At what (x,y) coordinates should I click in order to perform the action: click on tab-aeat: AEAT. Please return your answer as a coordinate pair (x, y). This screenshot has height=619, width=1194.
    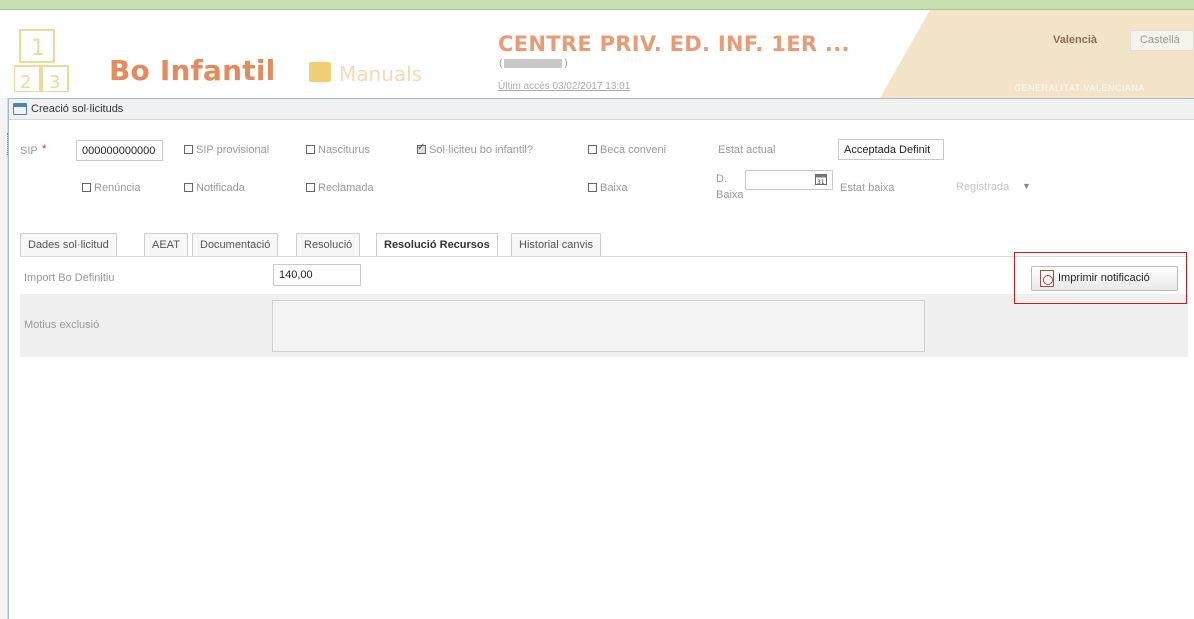
    Looking at the image, I should click on (166, 244).